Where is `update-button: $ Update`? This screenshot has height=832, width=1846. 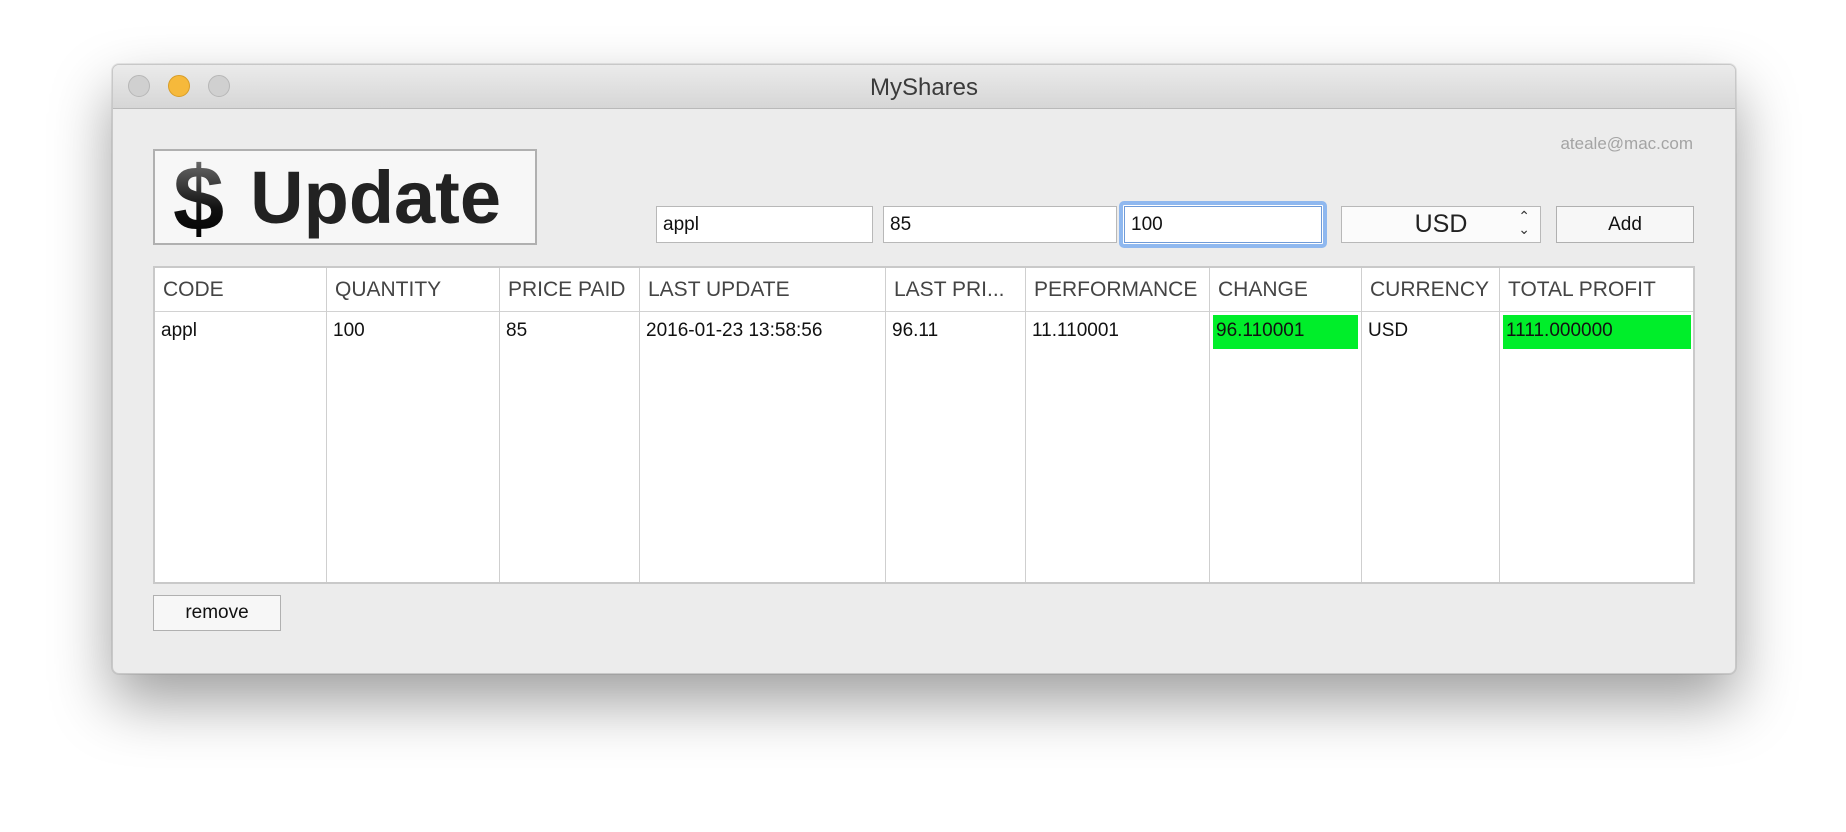 update-button: $ Update is located at coordinates (345, 197).